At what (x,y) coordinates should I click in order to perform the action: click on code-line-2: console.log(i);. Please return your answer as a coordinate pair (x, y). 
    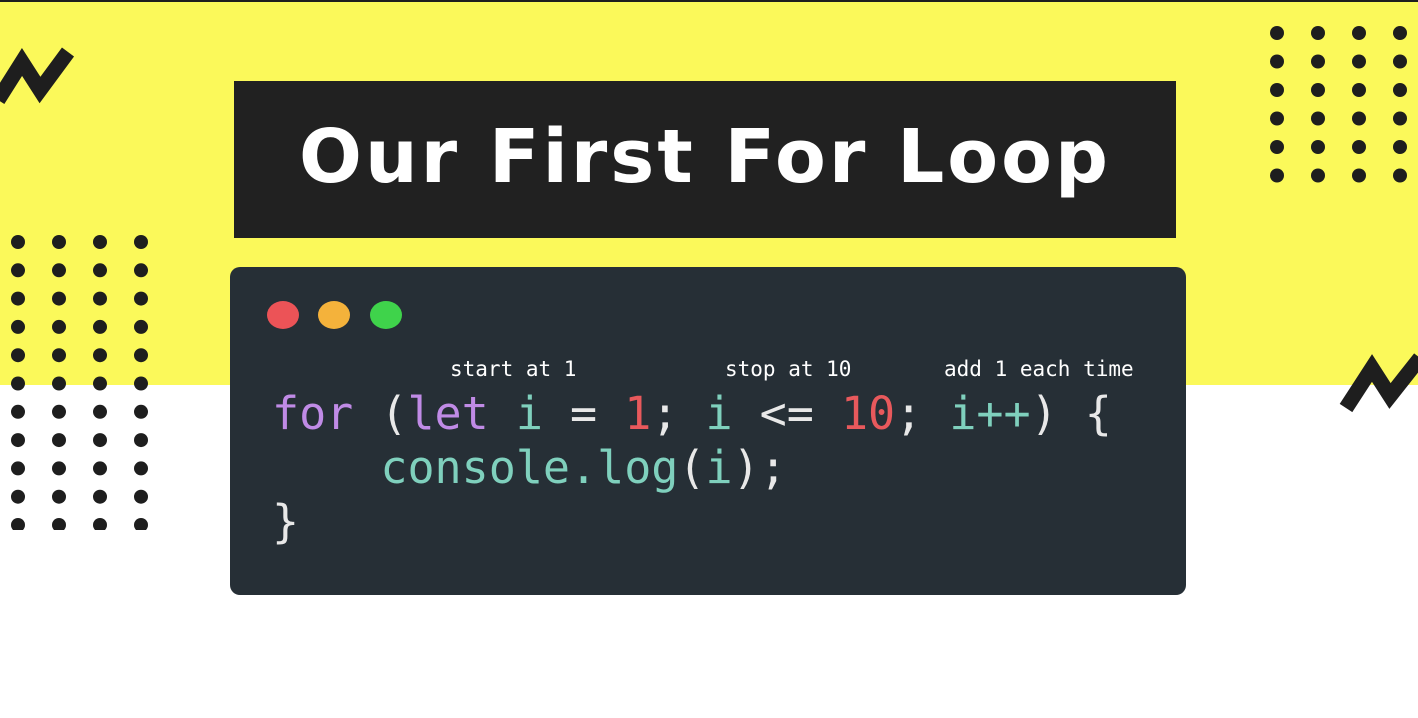
    Looking at the image, I should click on (529, 467).